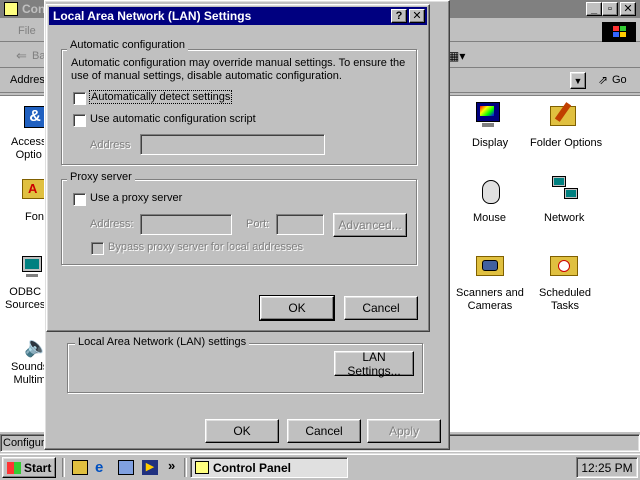 The height and width of the screenshot is (480, 640). I want to click on minimize-button: _, so click(594, 9).